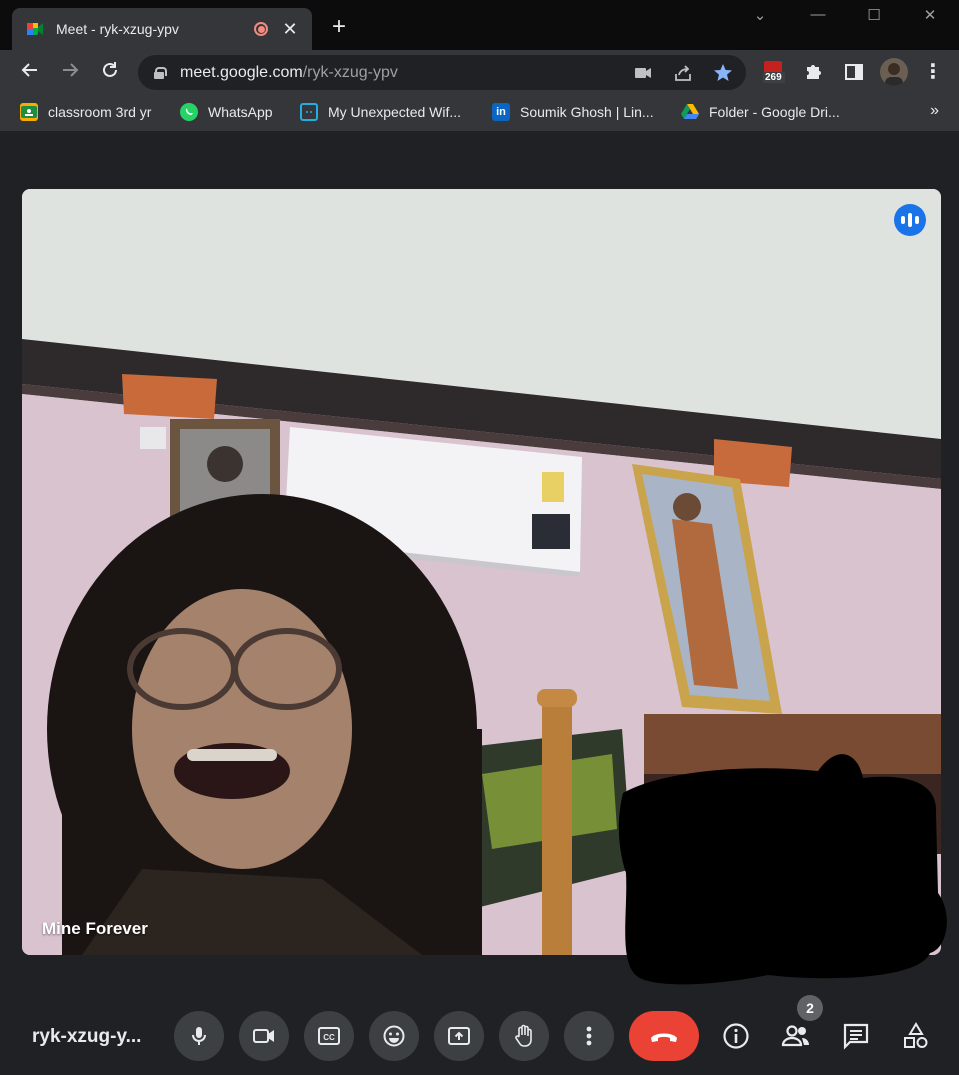  Describe the element at coordinates (339, 27) in the screenshot. I see `new-tab-button: +` at that location.